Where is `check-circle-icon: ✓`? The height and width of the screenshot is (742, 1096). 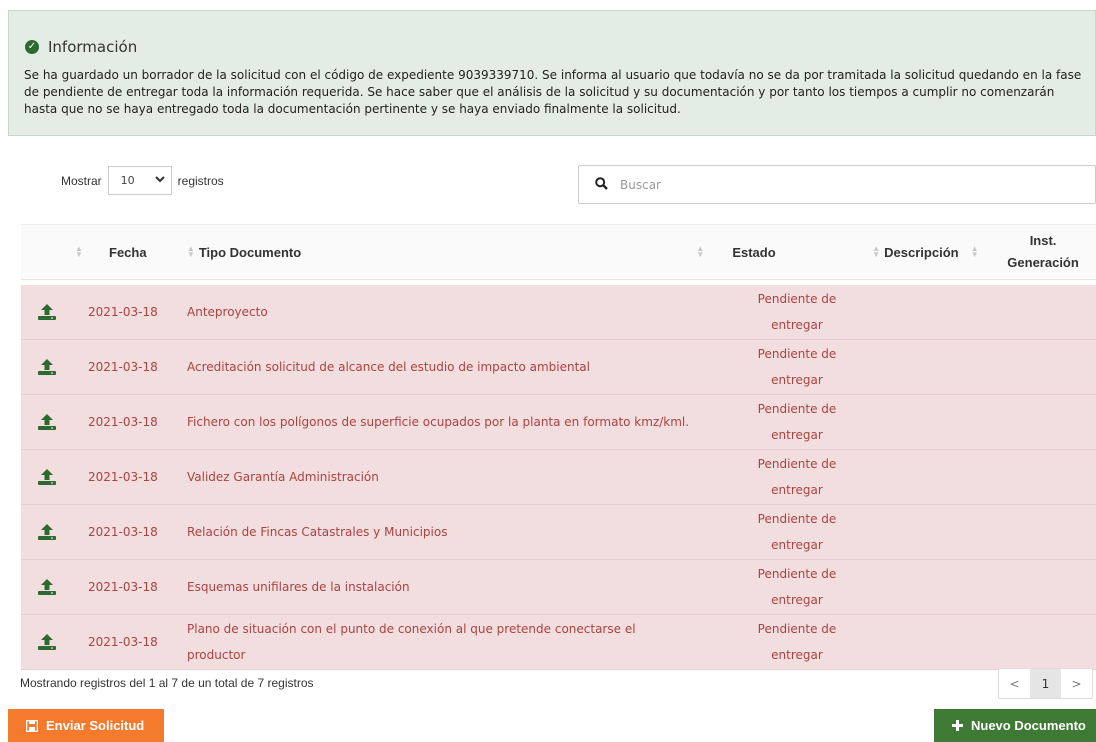
check-circle-icon: ✓ is located at coordinates (32, 47).